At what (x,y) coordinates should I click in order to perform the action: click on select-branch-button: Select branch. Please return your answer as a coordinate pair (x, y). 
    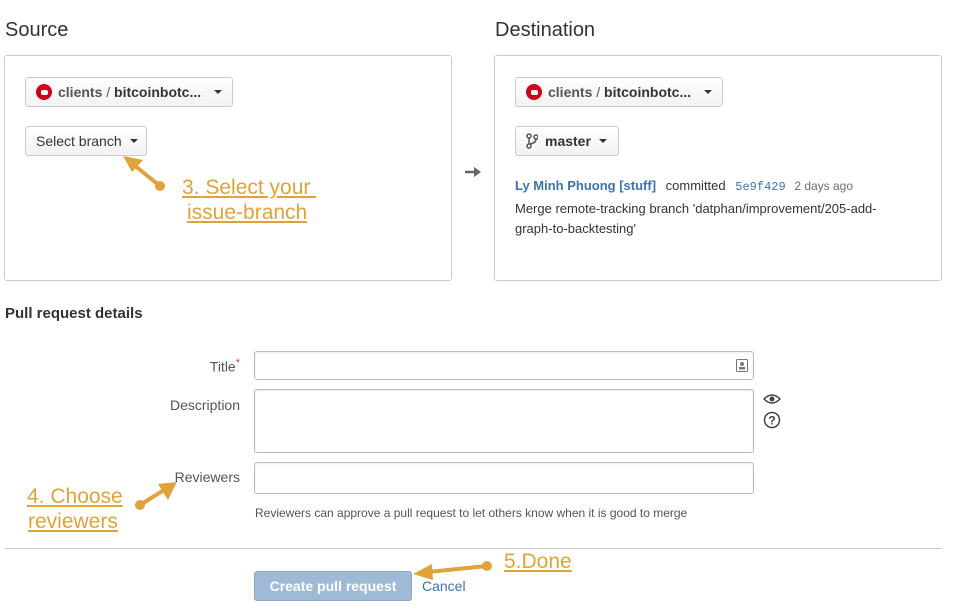
    Looking at the image, I should click on (86, 141).